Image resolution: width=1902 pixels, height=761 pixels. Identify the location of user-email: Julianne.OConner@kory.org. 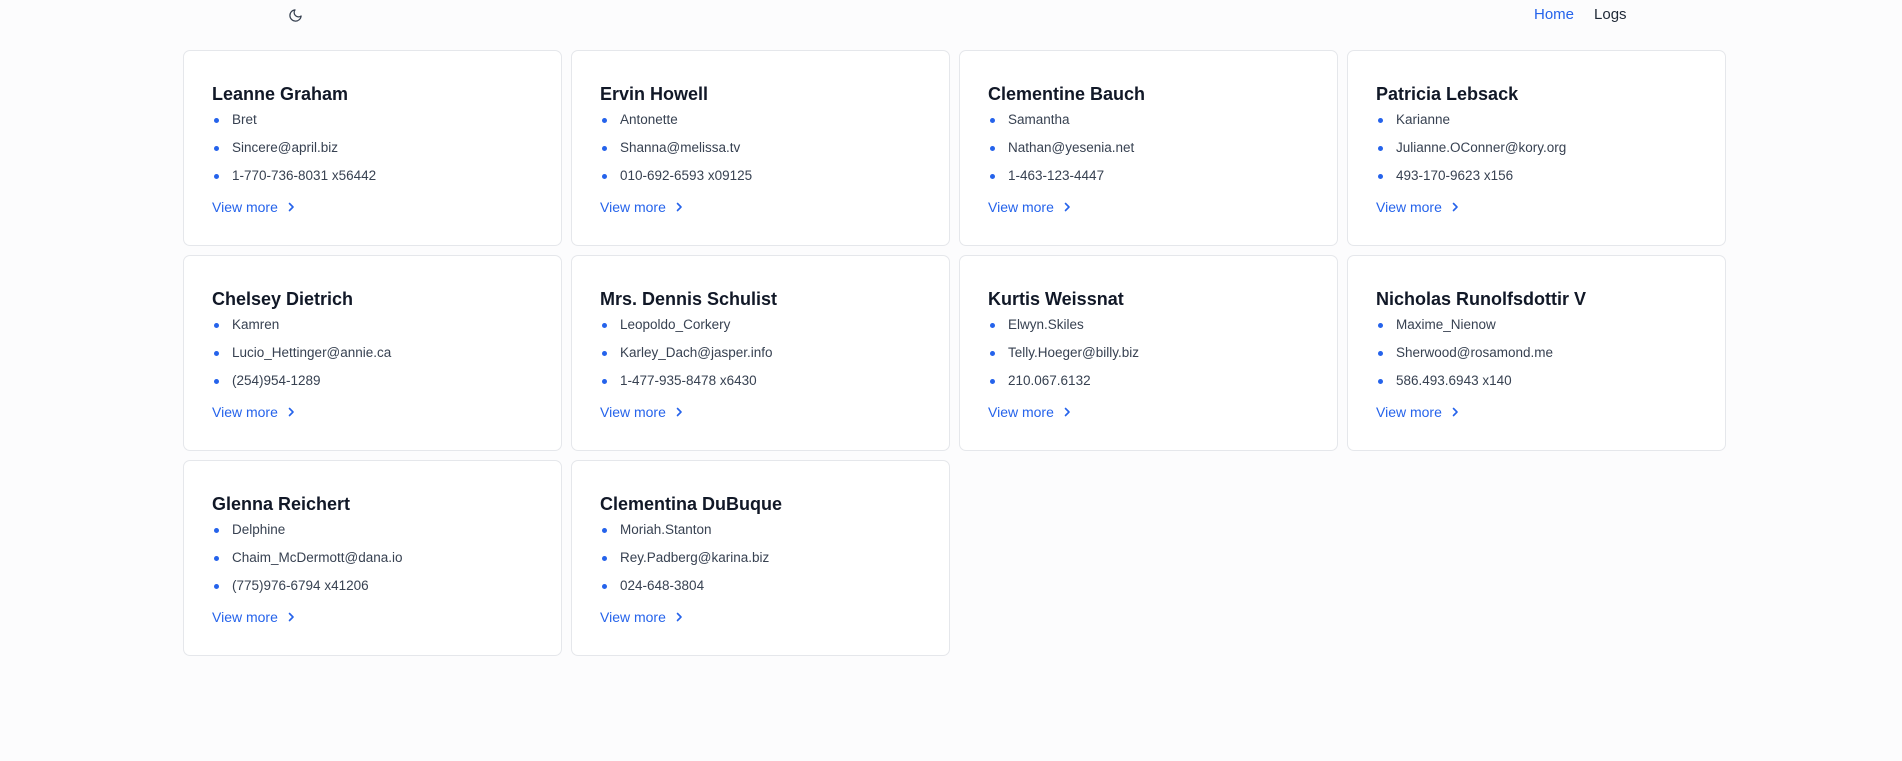
(1536, 153).